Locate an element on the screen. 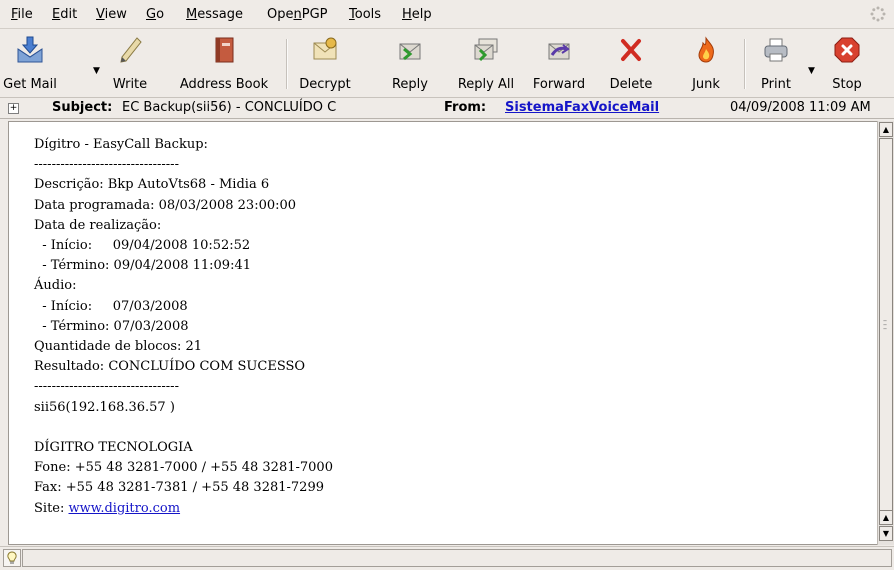 This screenshot has width=894, height=570. status-text is located at coordinates (457, 558).